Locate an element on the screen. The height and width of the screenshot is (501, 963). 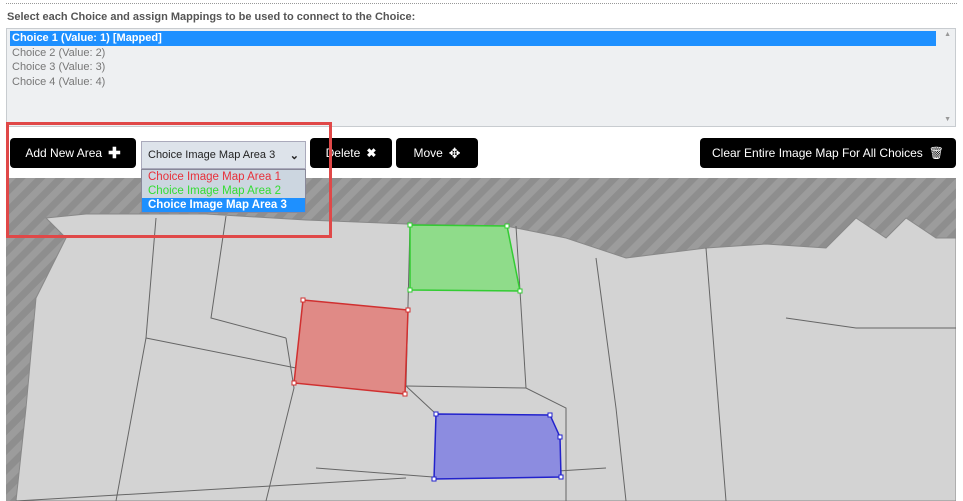
choice-option: Choice 2 (Value: 2) is located at coordinates (473, 53).